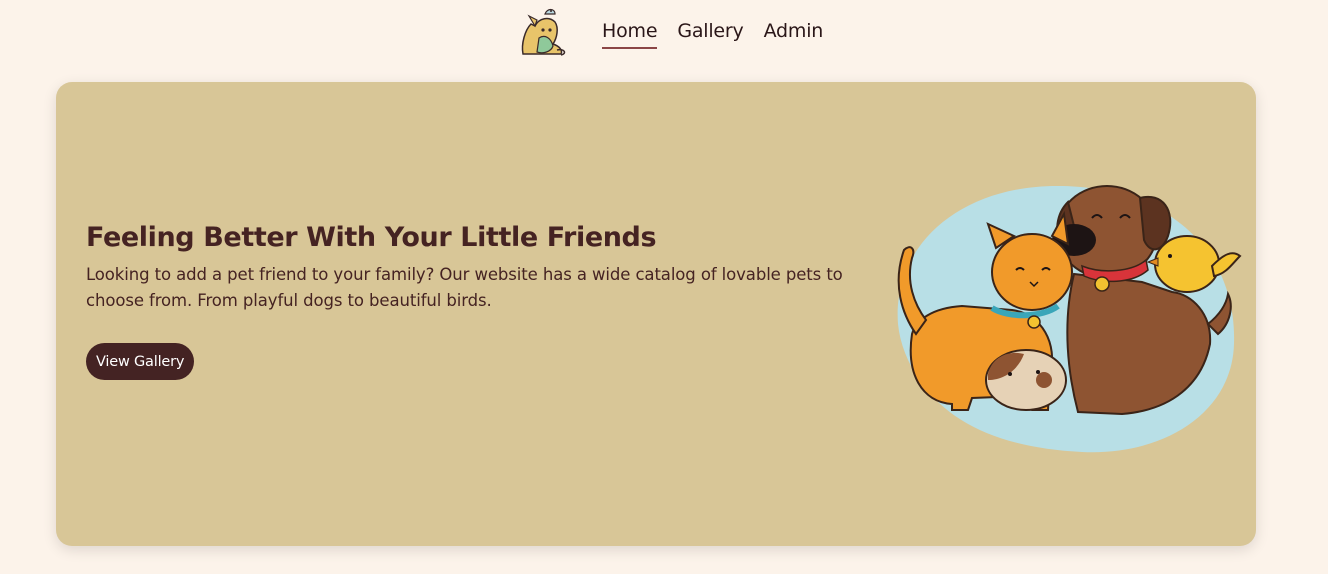 This screenshot has height=574, width=1328. I want to click on nav-link-admin: Admin, so click(794, 33).